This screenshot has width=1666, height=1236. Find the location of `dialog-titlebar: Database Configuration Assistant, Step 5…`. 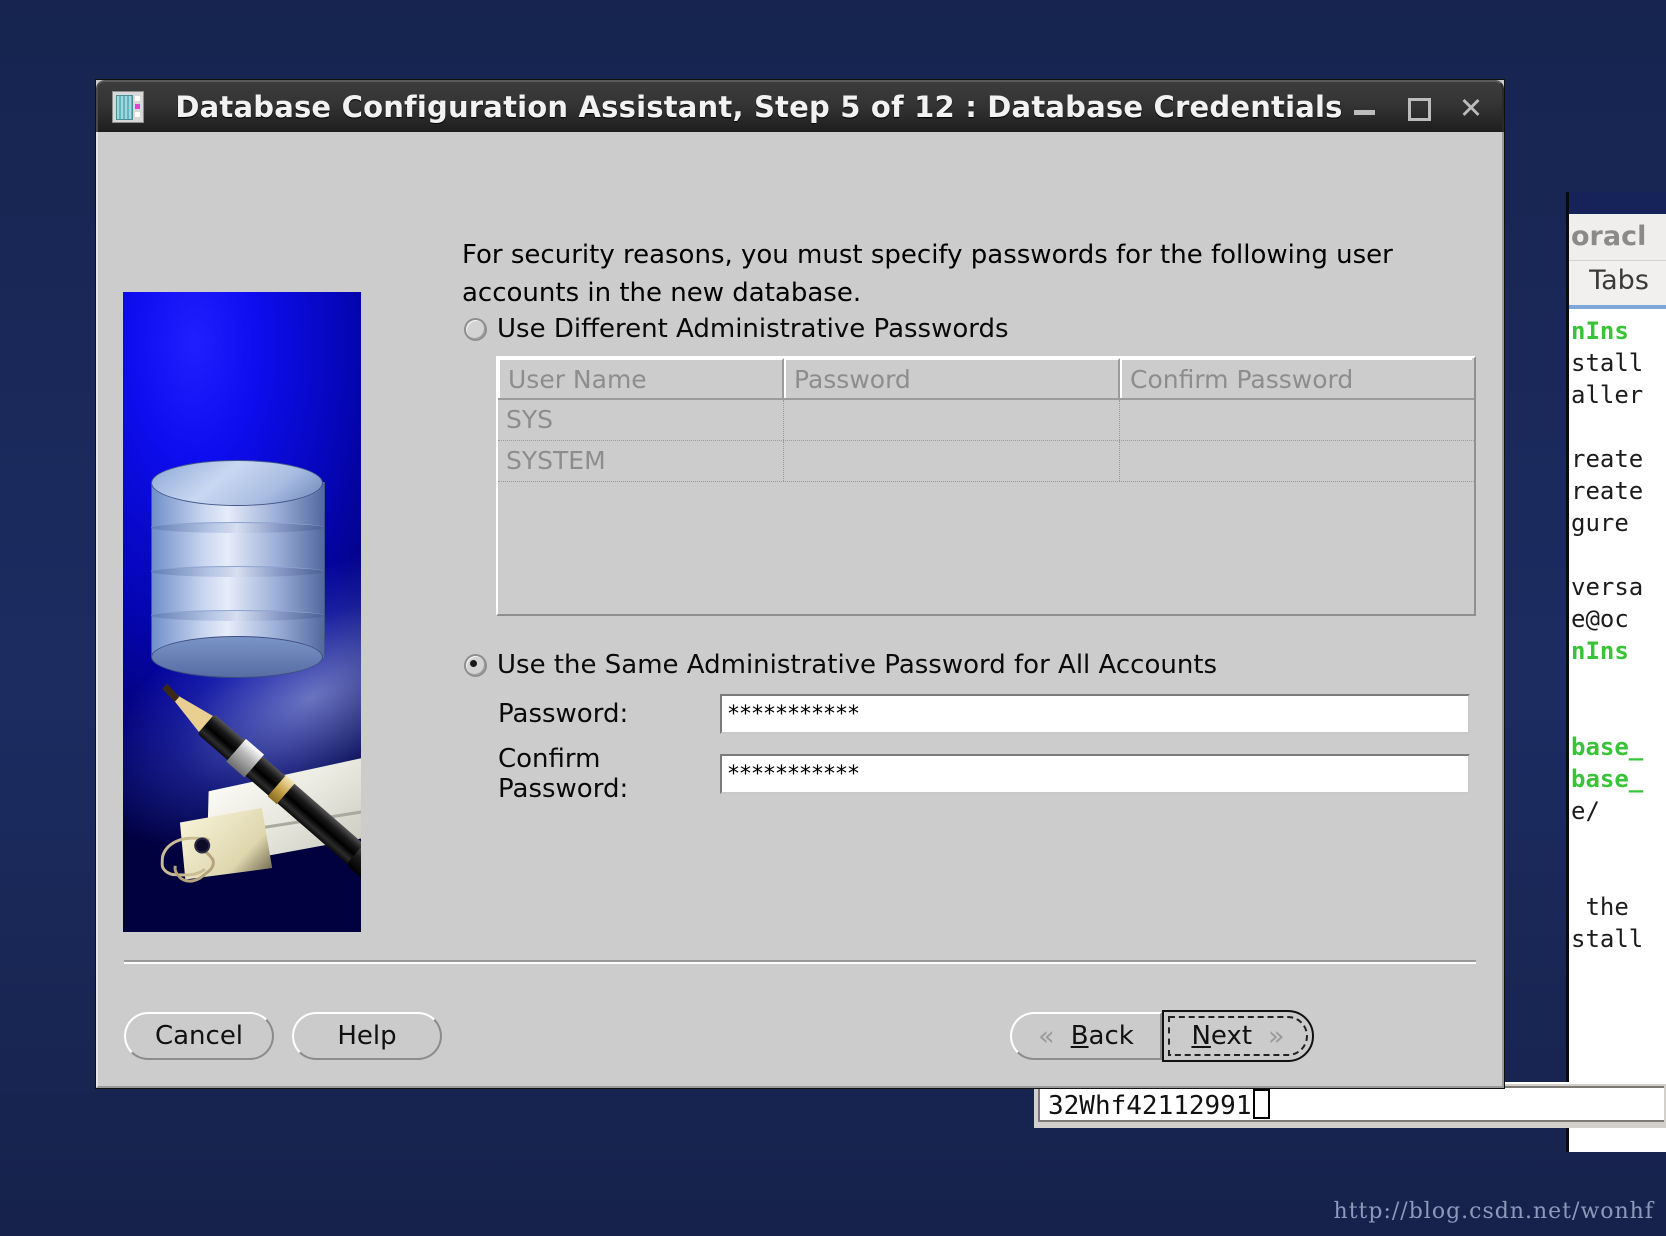

dialog-titlebar: Database Configuration Assistant, Step 5… is located at coordinates (800, 106).